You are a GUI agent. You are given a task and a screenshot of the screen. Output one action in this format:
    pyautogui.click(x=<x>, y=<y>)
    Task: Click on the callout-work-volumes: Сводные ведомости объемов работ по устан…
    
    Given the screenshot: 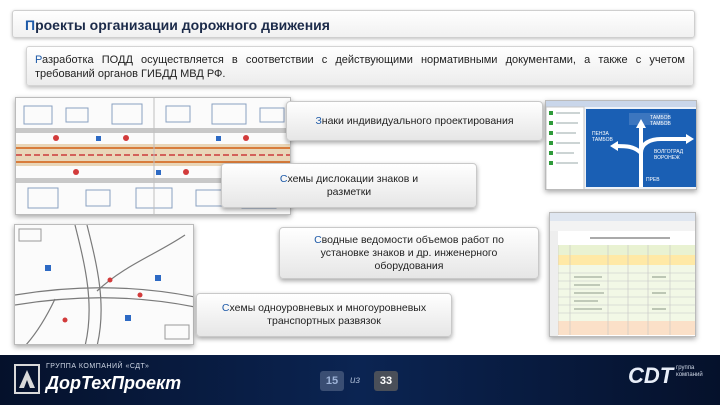 What is the action you would take?
    pyautogui.click(x=409, y=253)
    